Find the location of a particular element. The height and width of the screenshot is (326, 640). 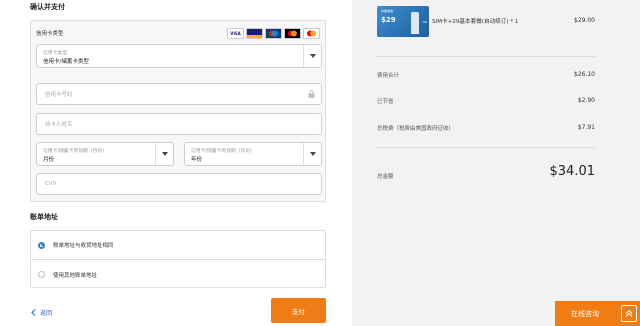

product-image: 中国电信 $29 4G is located at coordinates (403, 21).